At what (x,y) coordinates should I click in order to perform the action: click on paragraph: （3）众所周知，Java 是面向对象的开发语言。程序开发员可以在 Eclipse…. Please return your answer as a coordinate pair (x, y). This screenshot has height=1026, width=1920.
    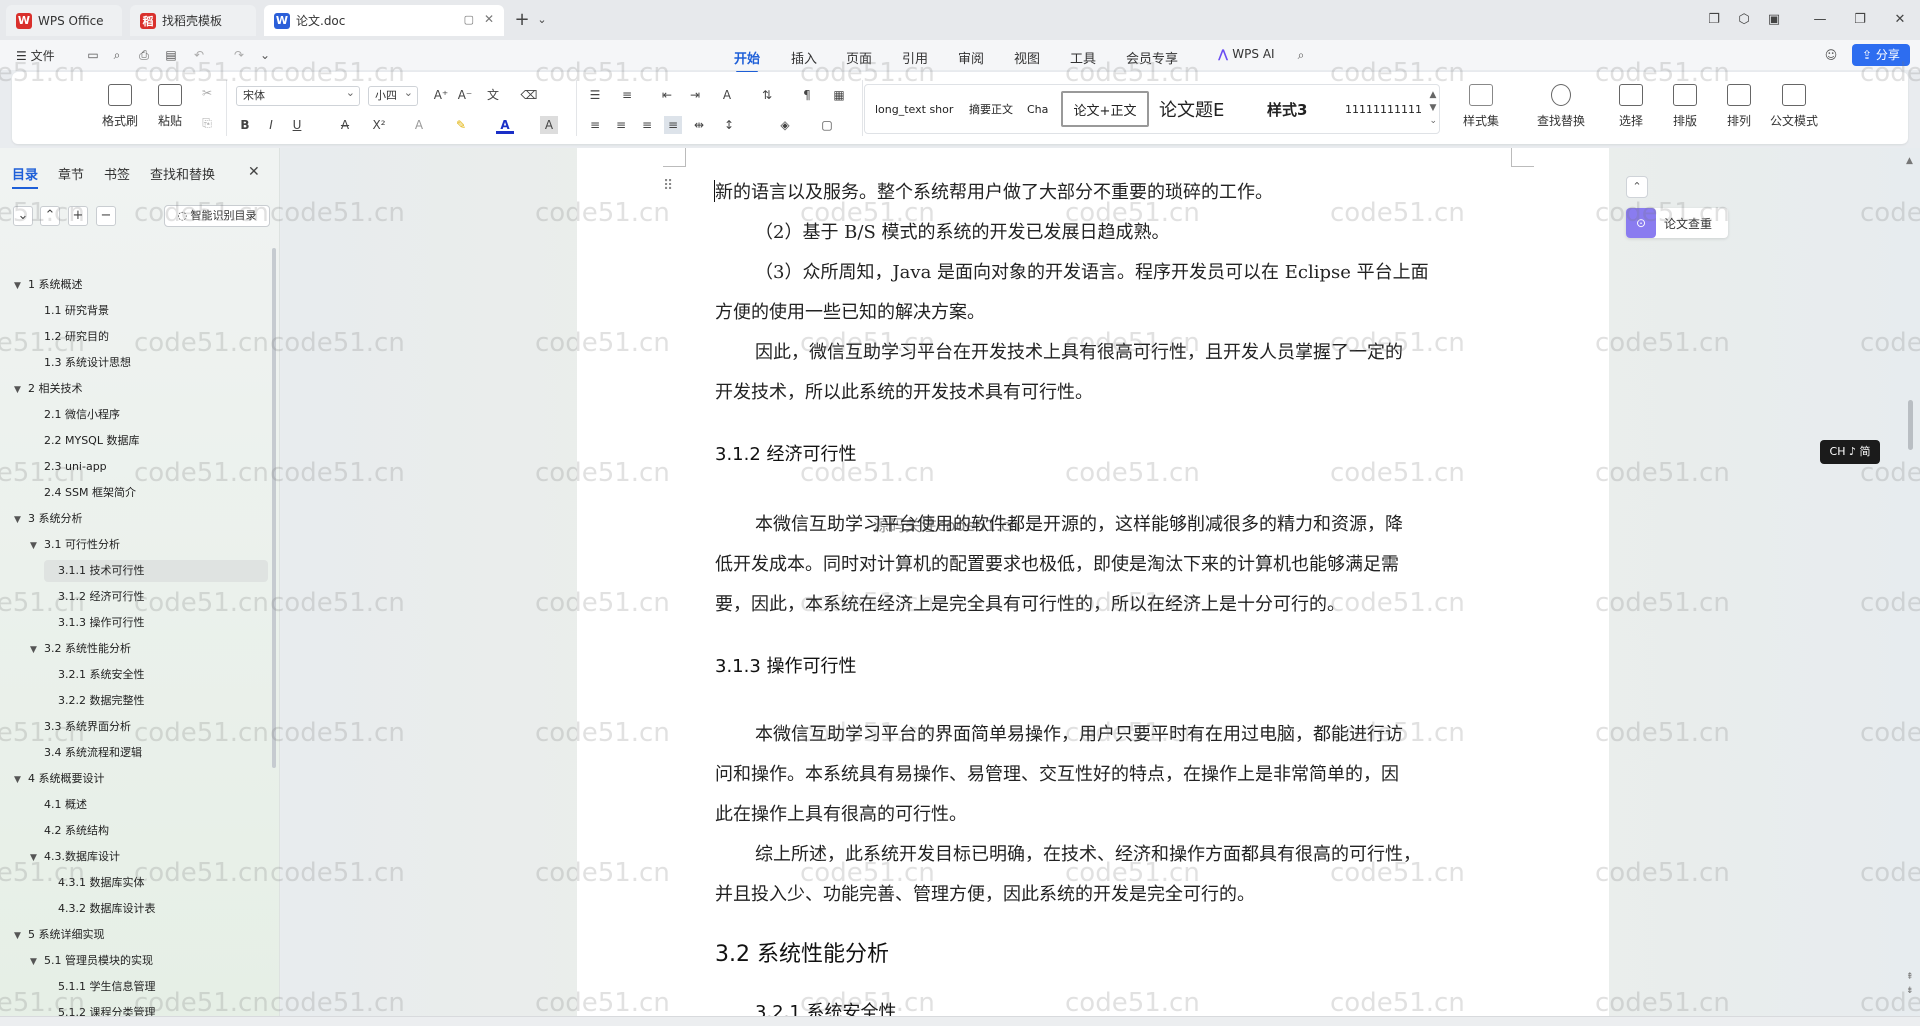
    Looking at the image, I should click on (1092, 271).